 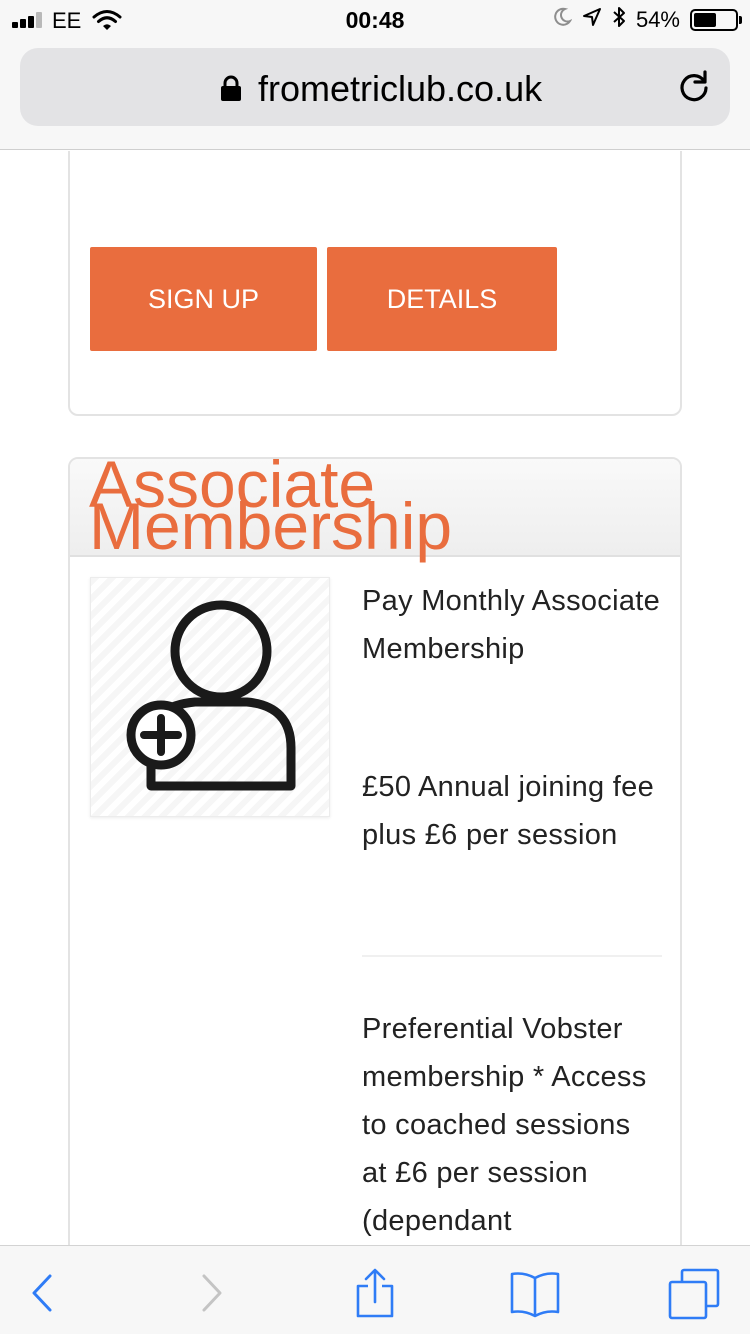 I want to click on forward-icon, so click(x=211, y=1293).